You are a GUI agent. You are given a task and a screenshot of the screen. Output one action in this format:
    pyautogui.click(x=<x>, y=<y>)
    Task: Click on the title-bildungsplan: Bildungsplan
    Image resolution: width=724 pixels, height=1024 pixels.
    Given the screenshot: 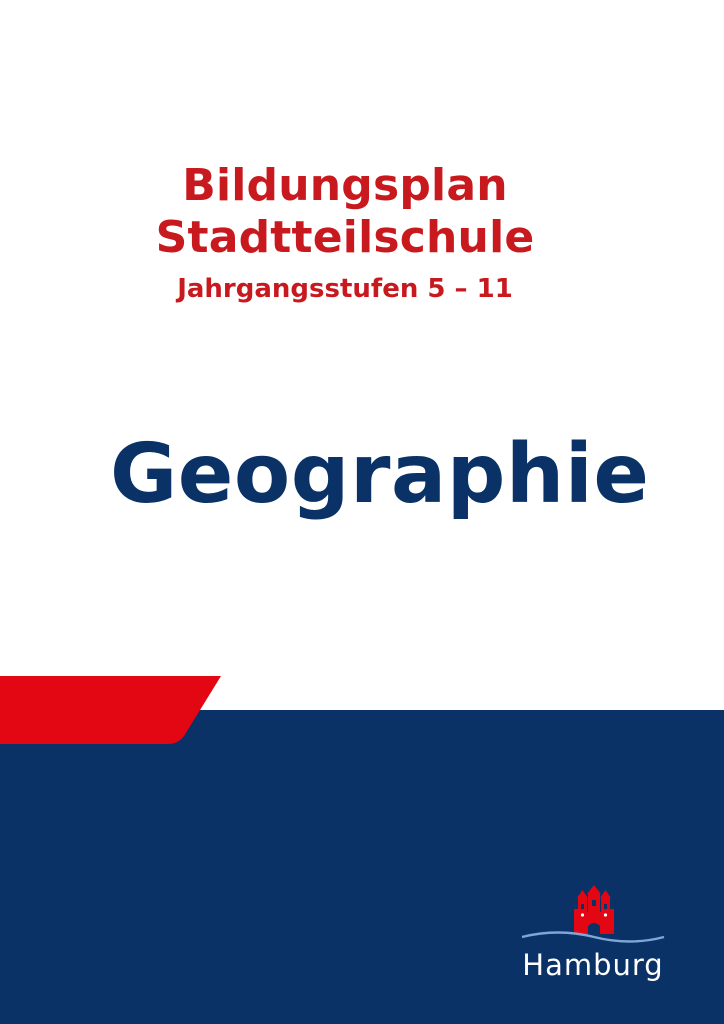 What is the action you would take?
    pyautogui.click(x=345, y=185)
    